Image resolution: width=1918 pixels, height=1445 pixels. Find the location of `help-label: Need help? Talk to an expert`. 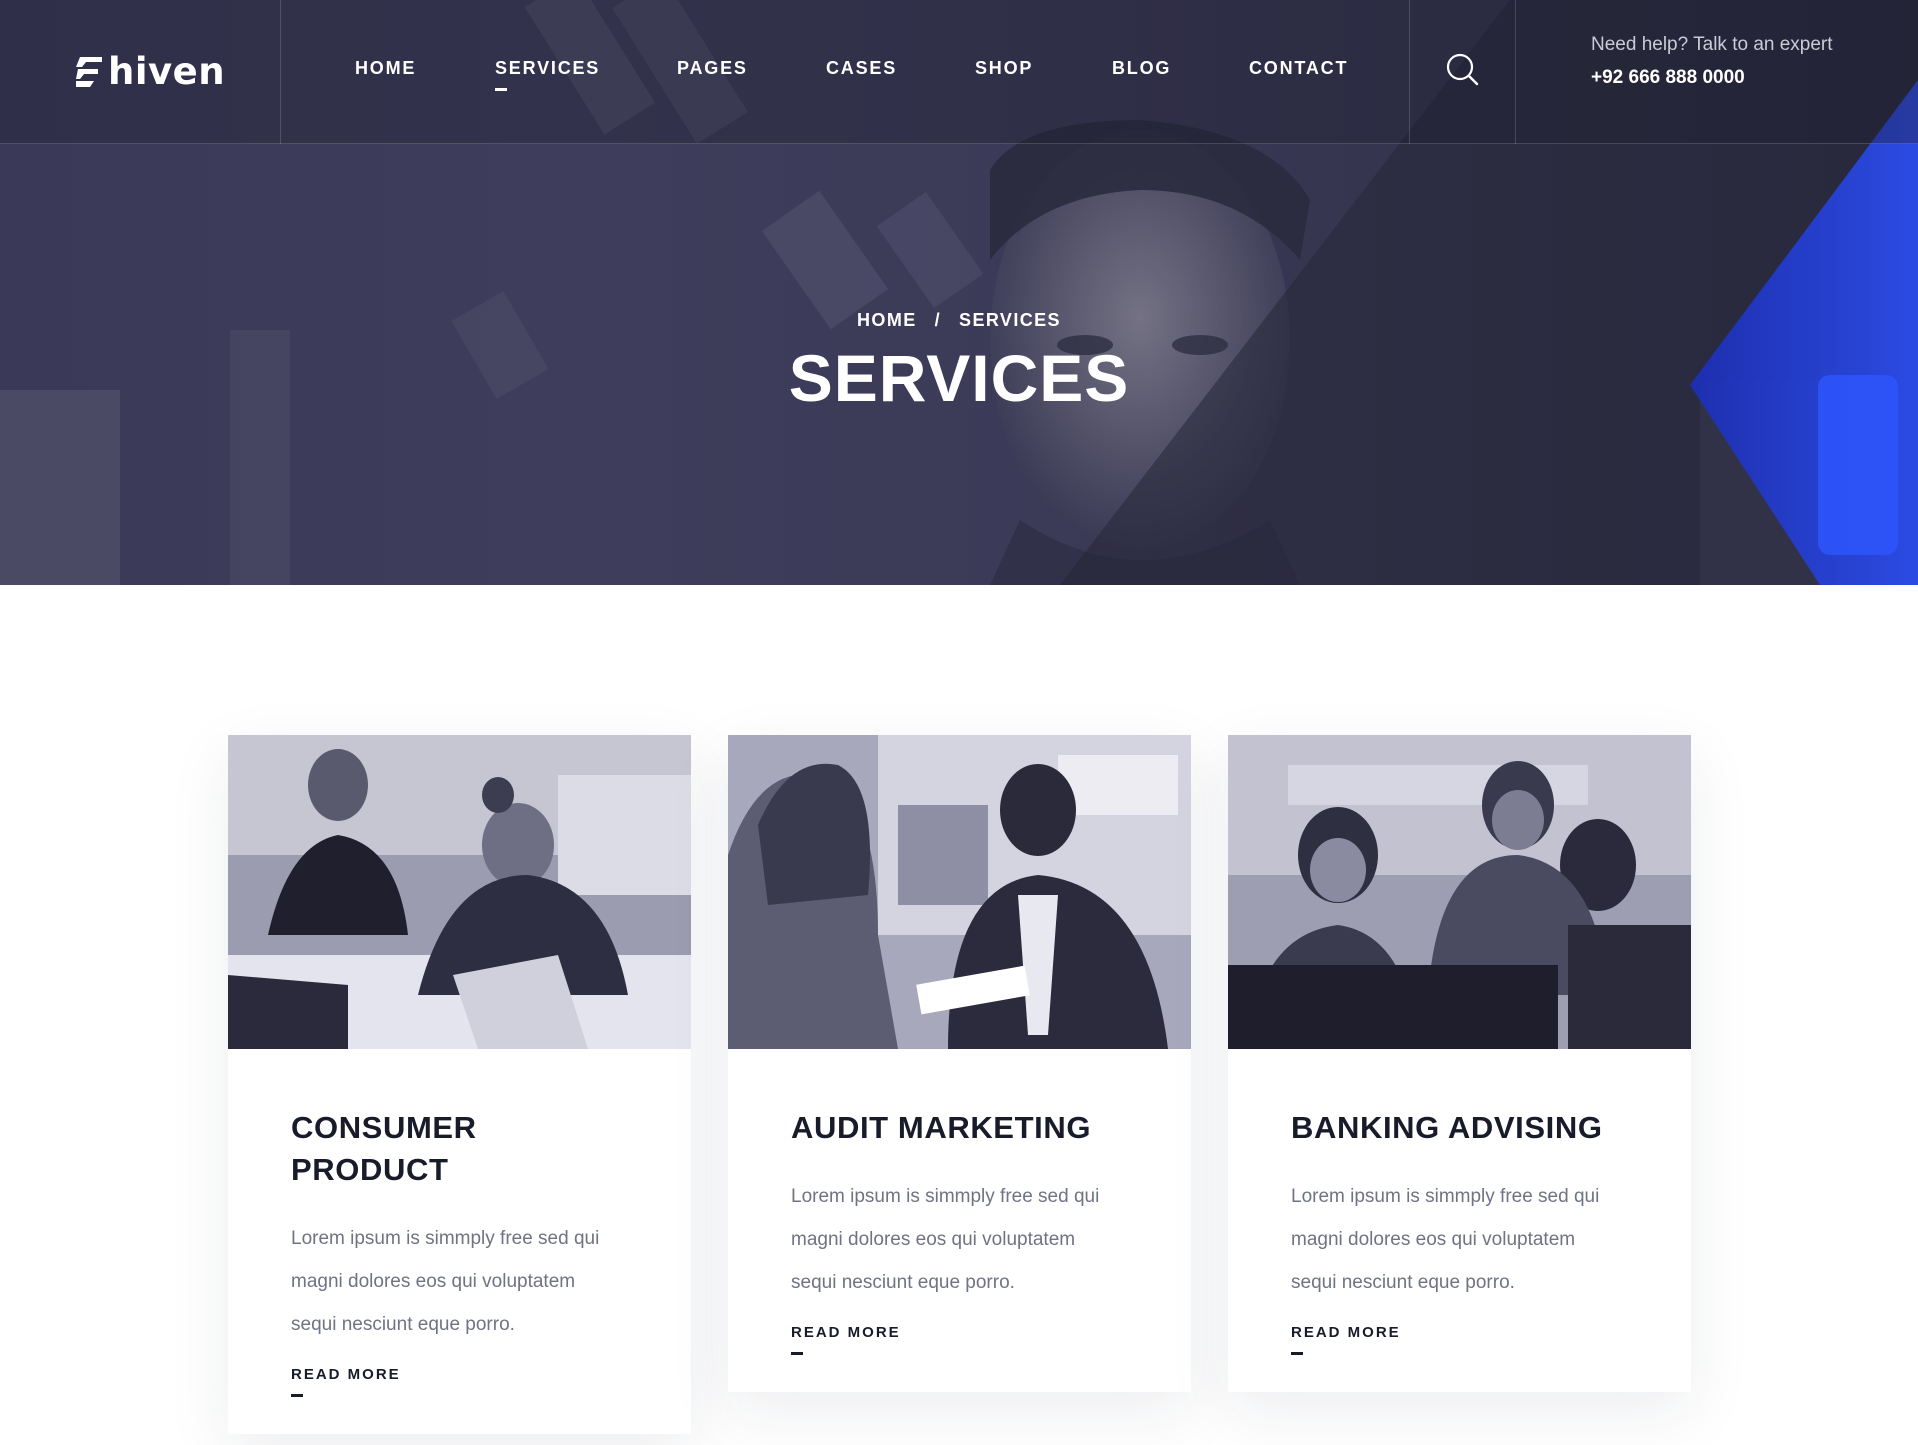

help-label: Need help? Talk to an expert is located at coordinates (1712, 44).